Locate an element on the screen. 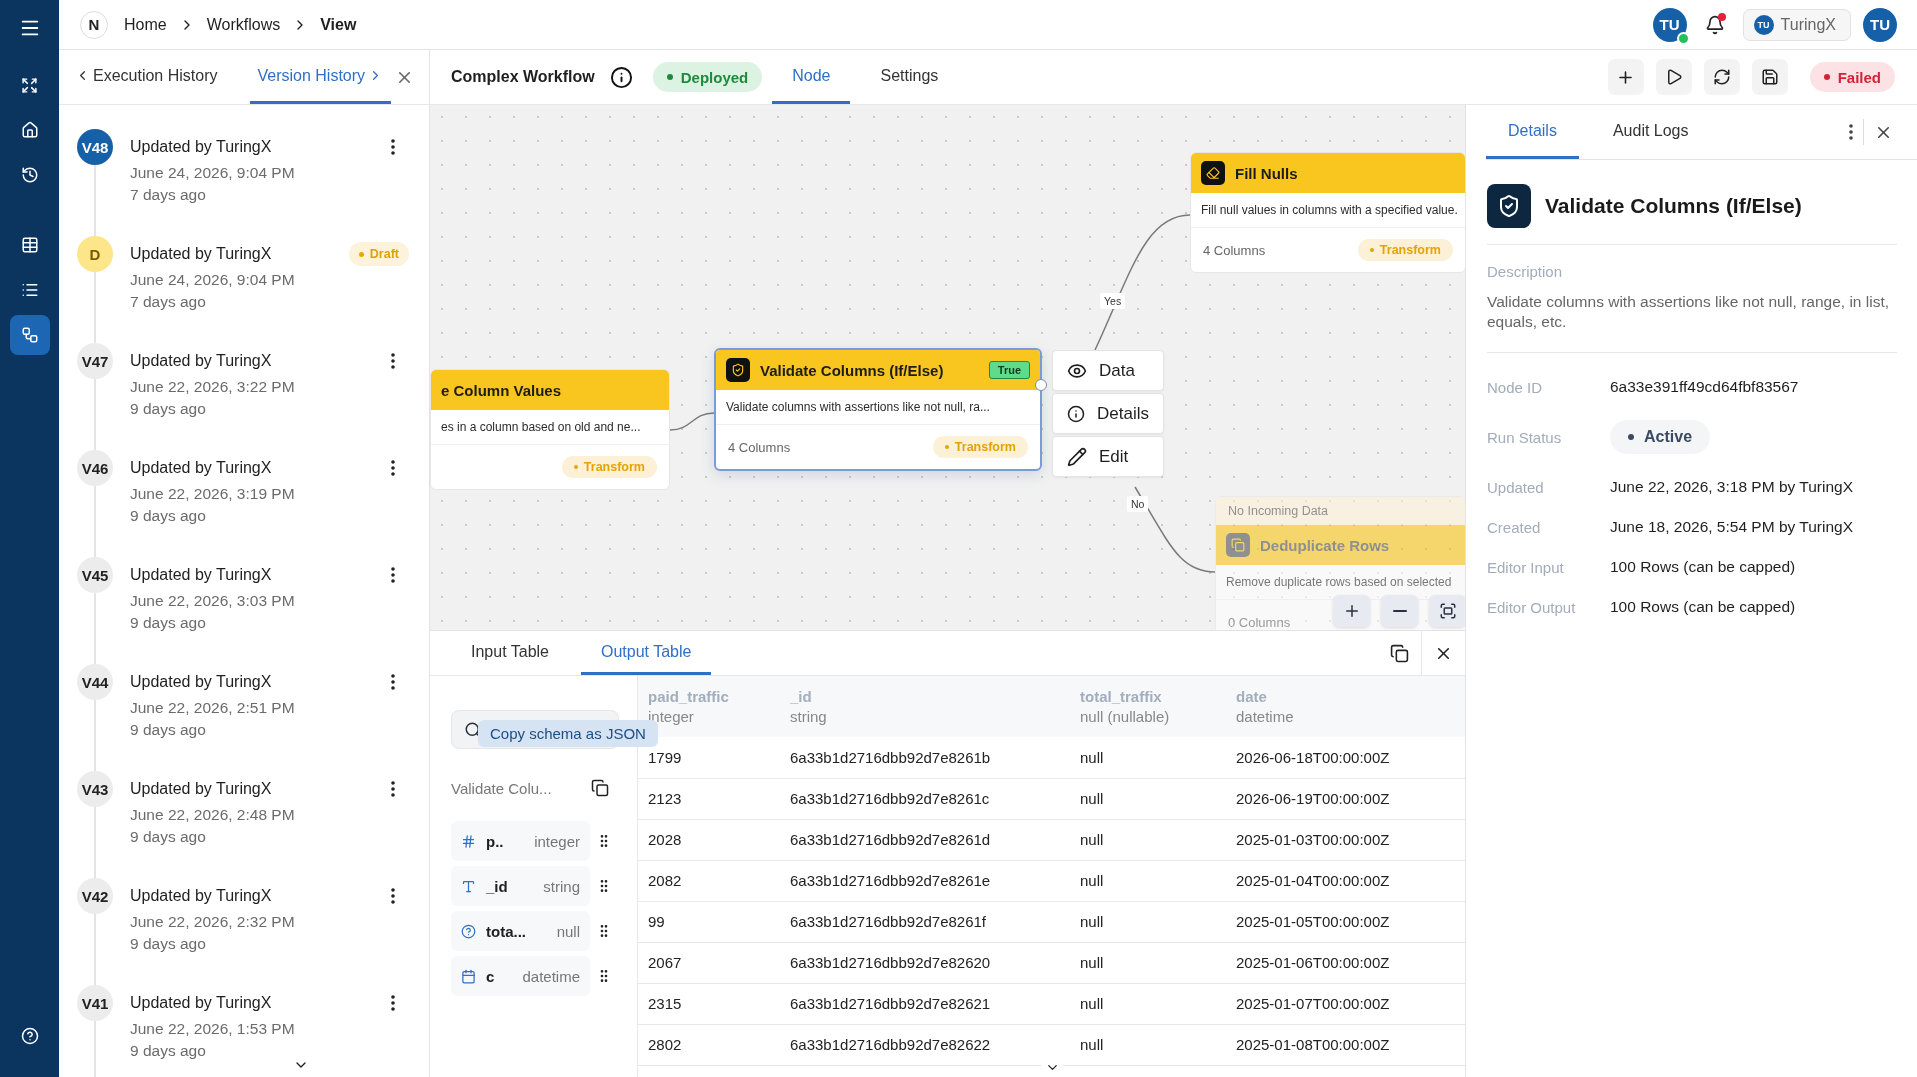 This screenshot has height=1077, width=1917. table-cell: 6a33b1d2716dbb92d7e8261b is located at coordinates (925, 757).